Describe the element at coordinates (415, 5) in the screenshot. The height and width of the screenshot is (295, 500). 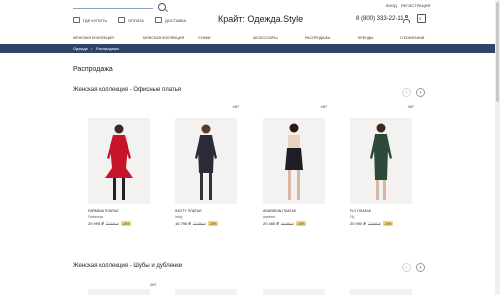
I see `register-link: РЕГИСТРАЦИЯ` at that location.